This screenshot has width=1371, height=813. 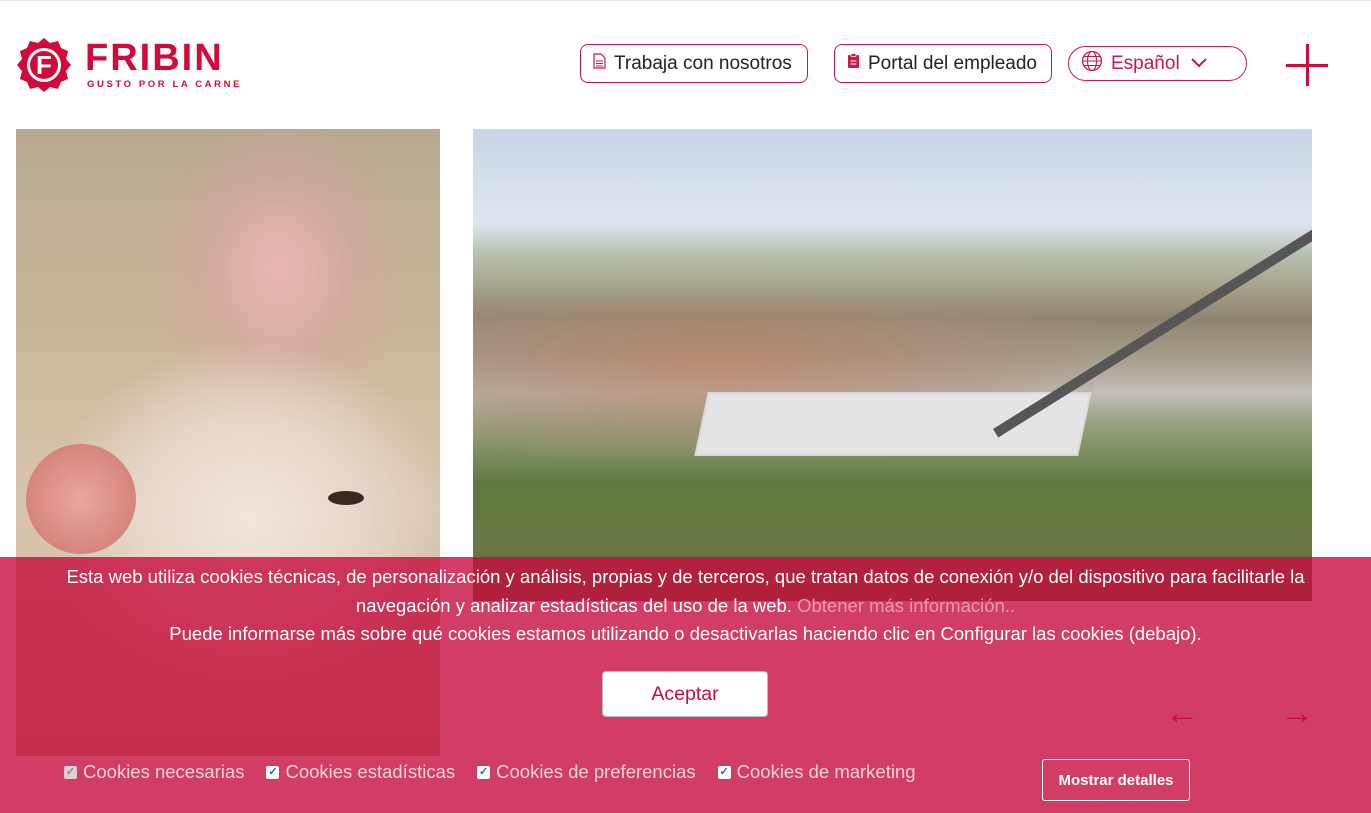 What do you see at coordinates (154, 58) in the screenshot?
I see `brand-name: FRIBIN` at bounding box center [154, 58].